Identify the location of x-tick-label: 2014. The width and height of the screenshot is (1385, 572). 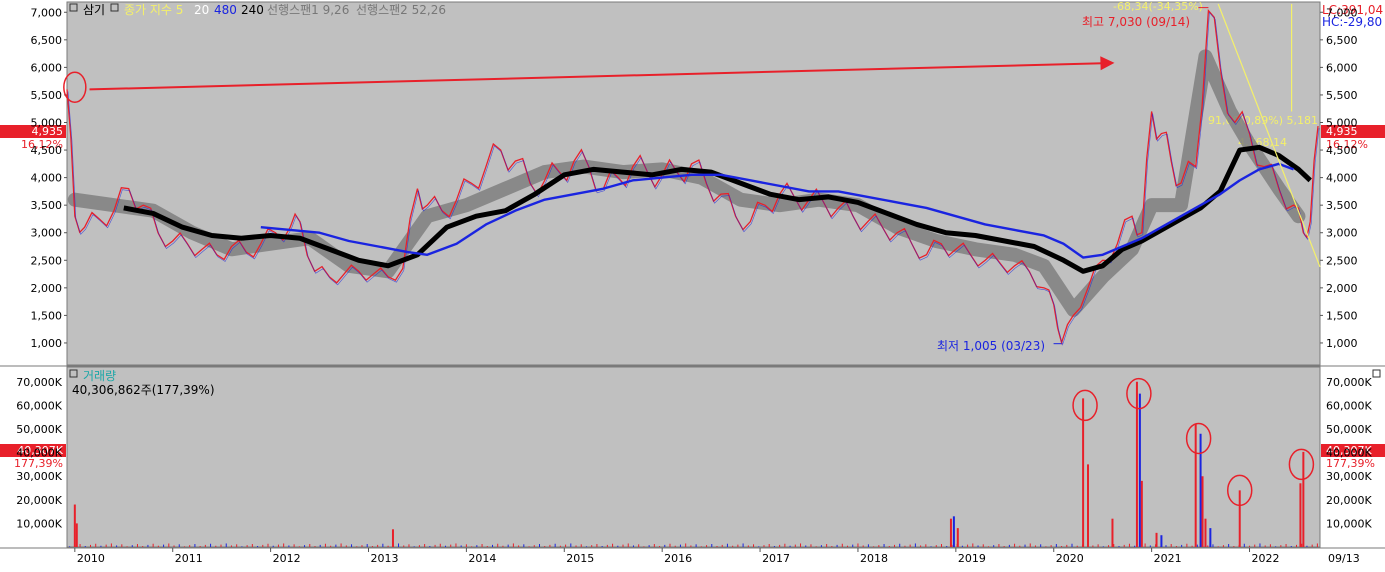
(482, 558).